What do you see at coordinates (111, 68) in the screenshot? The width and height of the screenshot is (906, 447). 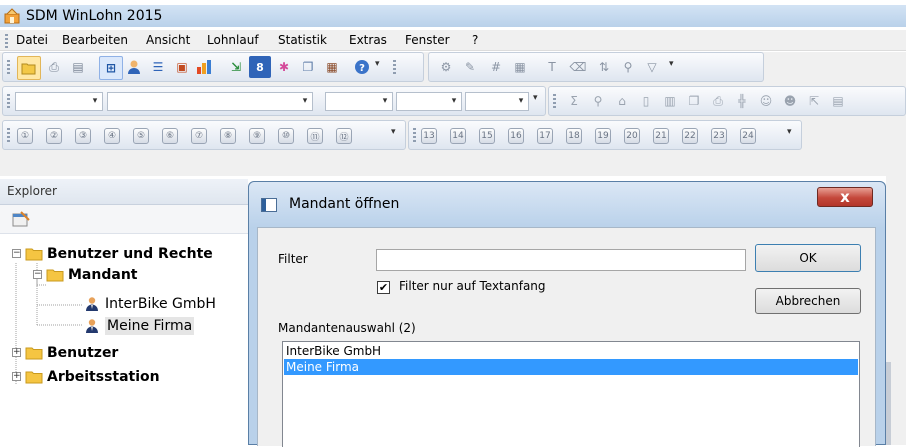 I see `tree-view-icon: ⊞` at bounding box center [111, 68].